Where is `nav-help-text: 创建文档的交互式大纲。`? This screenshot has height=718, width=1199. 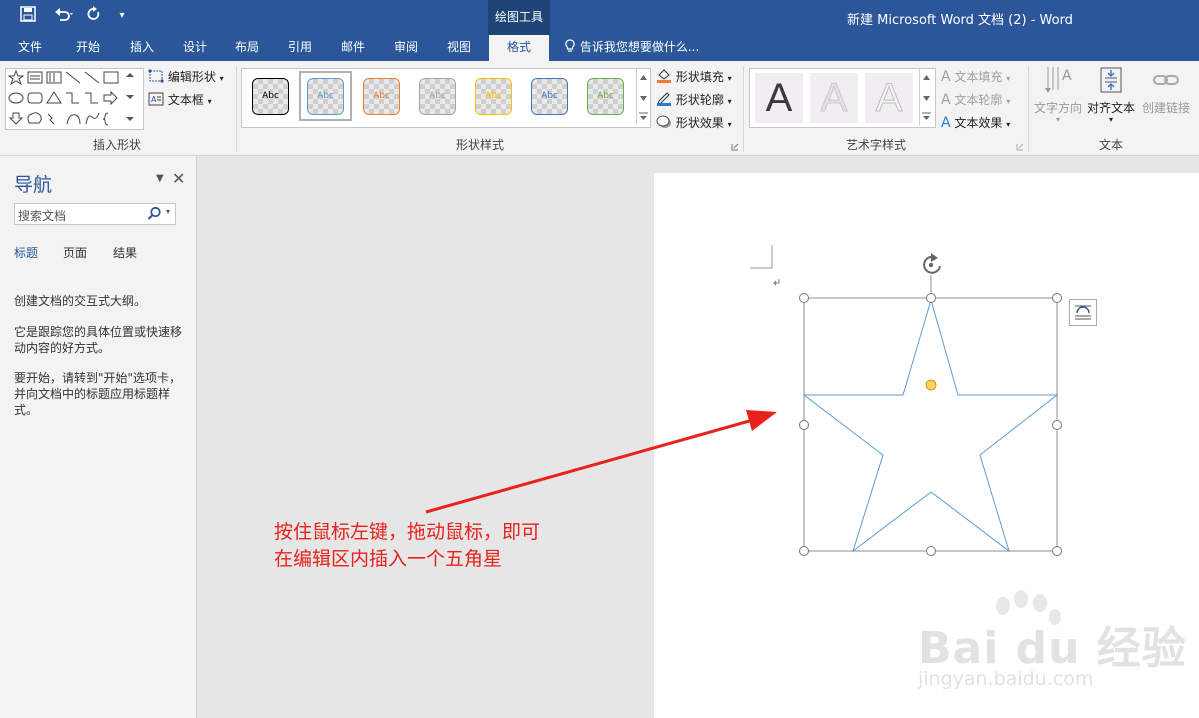
nav-help-text: 创建文档的交互式大纲。 is located at coordinates (80, 301).